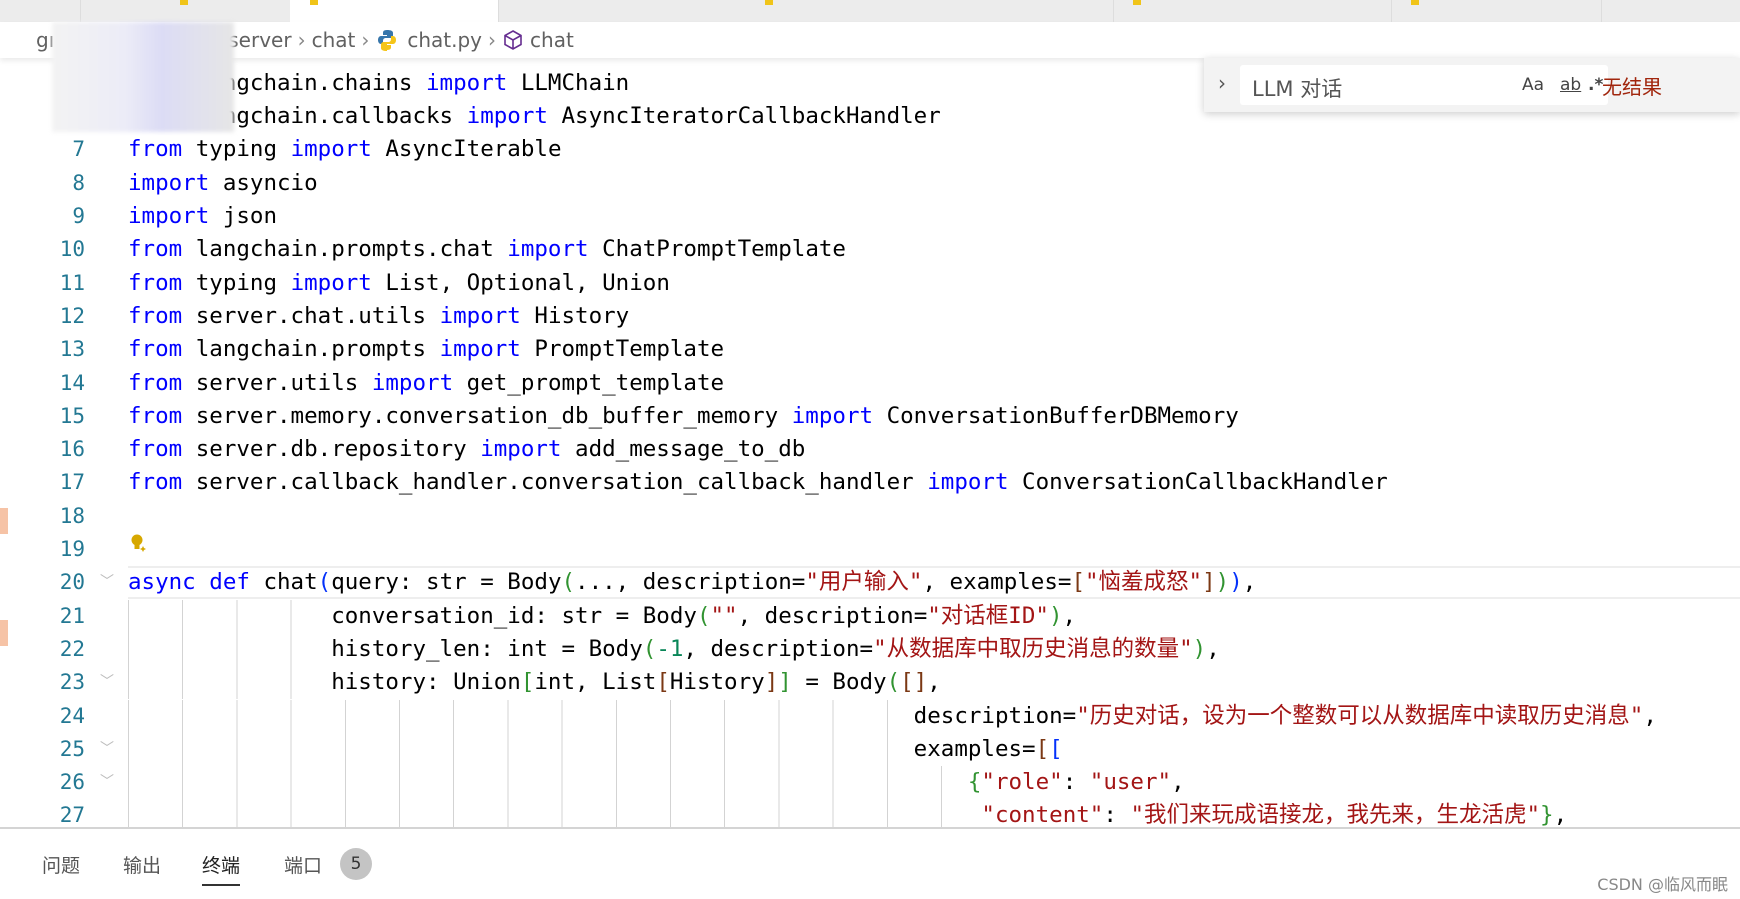 The image size is (1740, 899). Describe the element at coordinates (365, 40) in the screenshot. I see `chevron-right-icon: ›` at that location.